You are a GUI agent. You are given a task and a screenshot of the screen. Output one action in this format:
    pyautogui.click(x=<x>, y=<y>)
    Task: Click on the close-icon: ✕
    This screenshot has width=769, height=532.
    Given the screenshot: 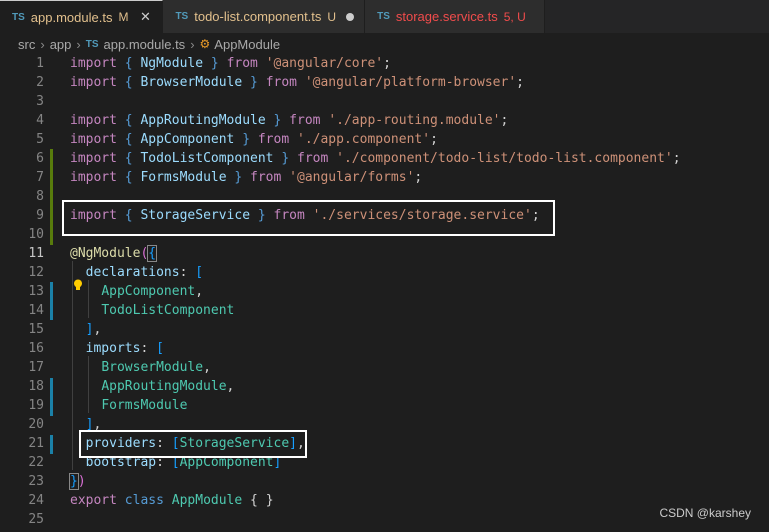 What is the action you would take?
    pyautogui.click(x=145, y=17)
    